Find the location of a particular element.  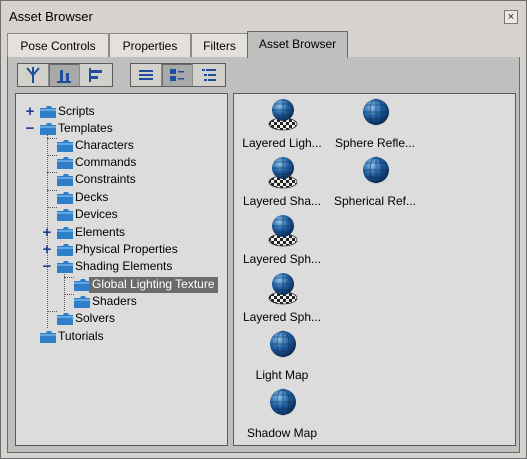

bottom-align-button is located at coordinates (64, 75).